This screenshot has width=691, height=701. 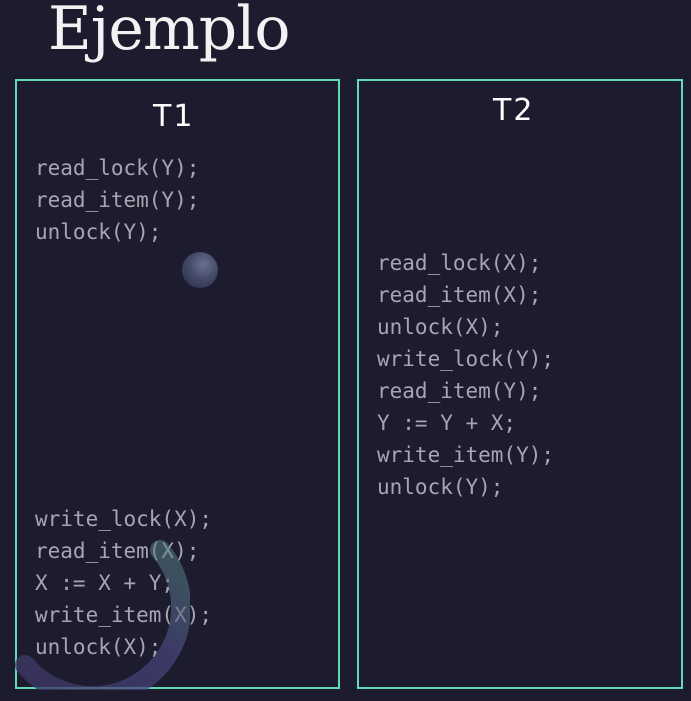 I want to click on code-line: read_lock(Y);, so click(x=117, y=168).